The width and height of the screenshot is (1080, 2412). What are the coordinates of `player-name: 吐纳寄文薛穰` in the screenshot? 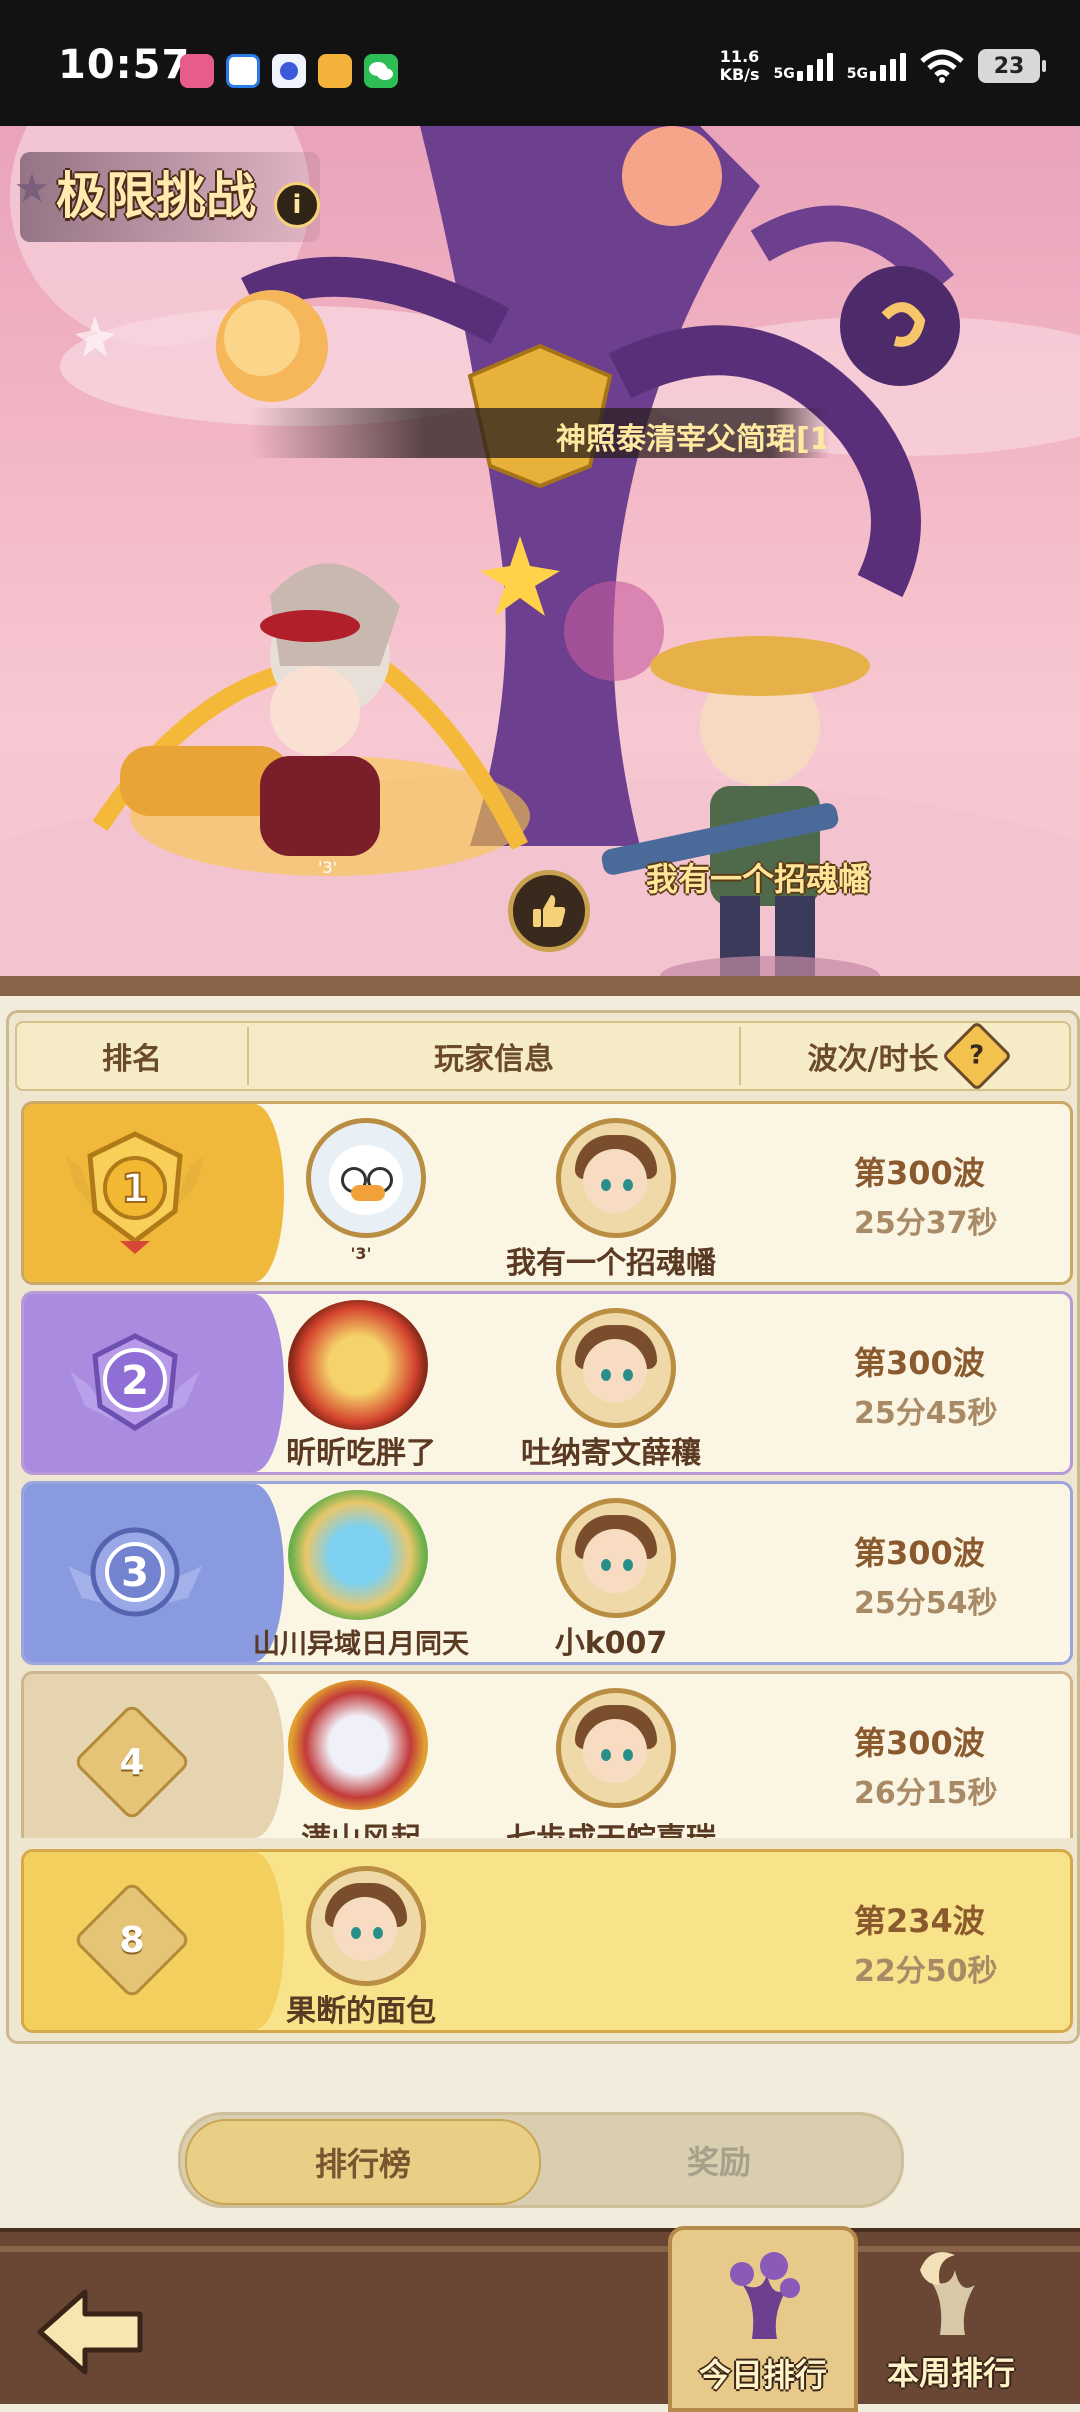 It's located at (611, 1453).